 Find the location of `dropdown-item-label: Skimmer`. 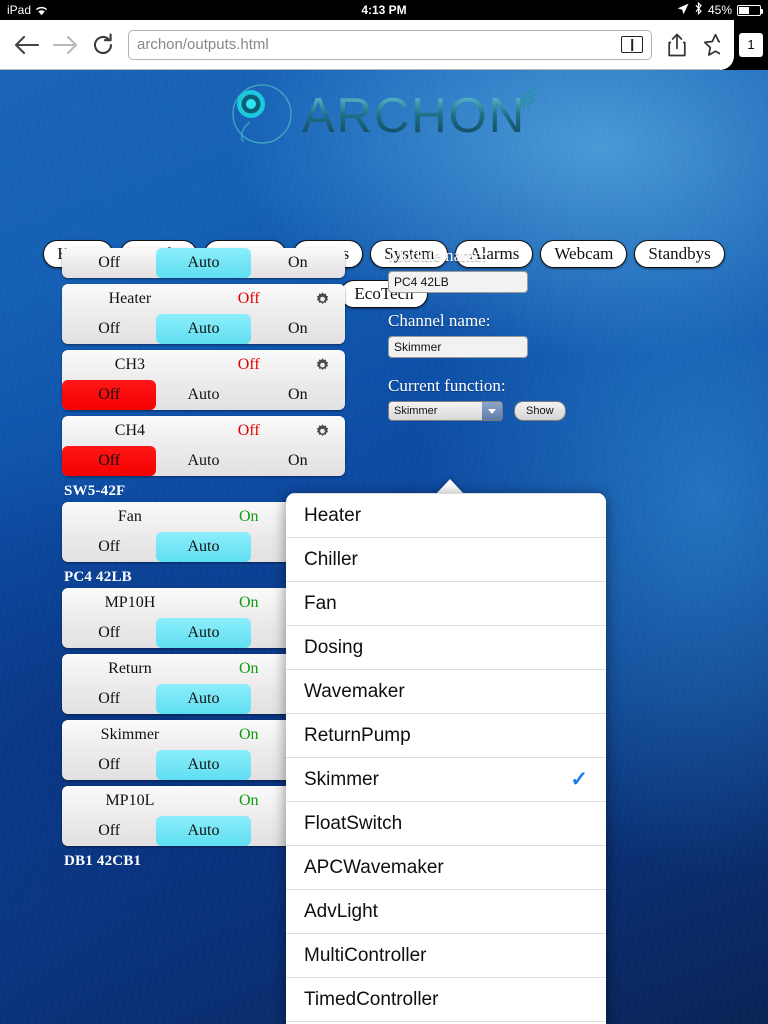

dropdown-item-label: Skimmer is located at coordinates (341, 779).